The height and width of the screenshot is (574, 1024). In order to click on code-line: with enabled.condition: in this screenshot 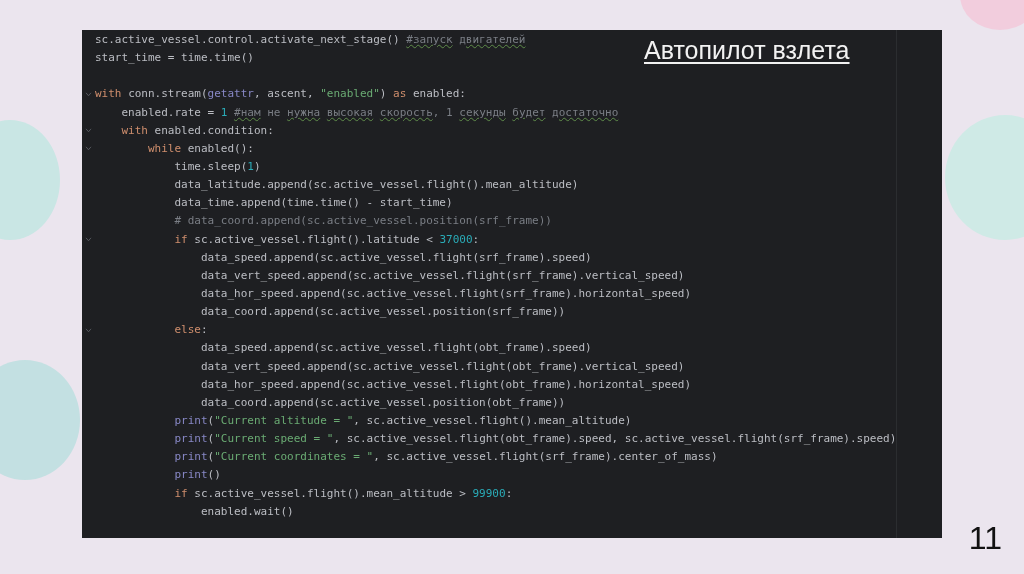, I will do `click(197, 130)`.